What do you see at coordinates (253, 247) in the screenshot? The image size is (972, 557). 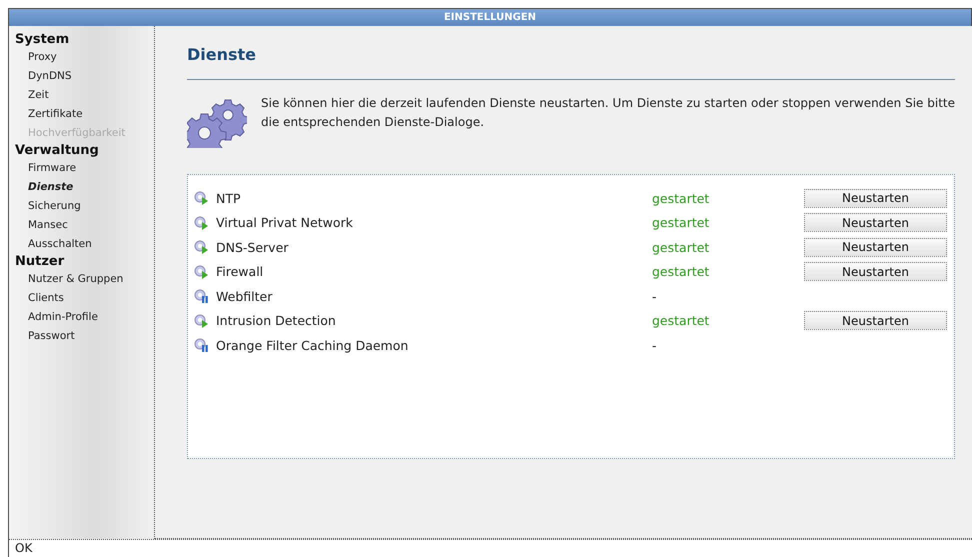 I see `service-name: DNS-Server` at bounding box center [253, 247].